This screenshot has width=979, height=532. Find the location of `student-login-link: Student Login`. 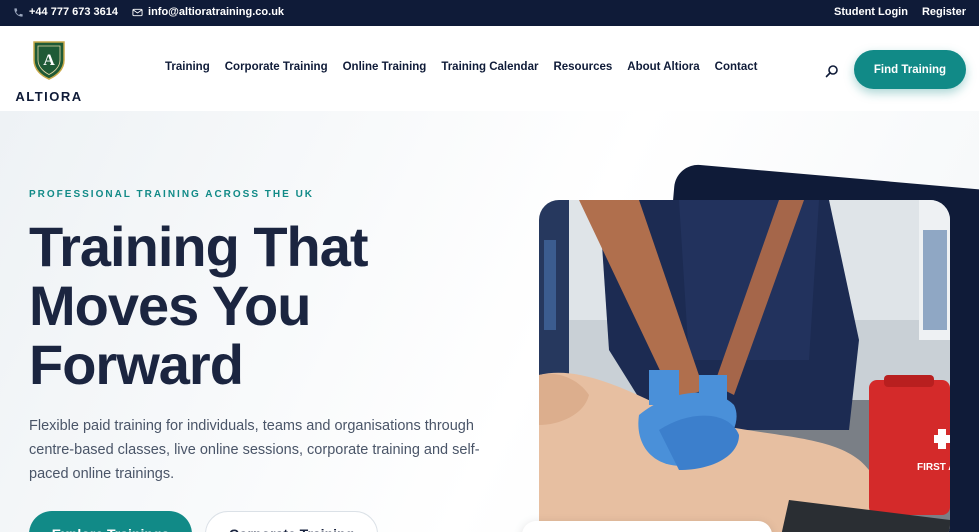

student-login-link: Student Login is located at coordinates (871, 12).